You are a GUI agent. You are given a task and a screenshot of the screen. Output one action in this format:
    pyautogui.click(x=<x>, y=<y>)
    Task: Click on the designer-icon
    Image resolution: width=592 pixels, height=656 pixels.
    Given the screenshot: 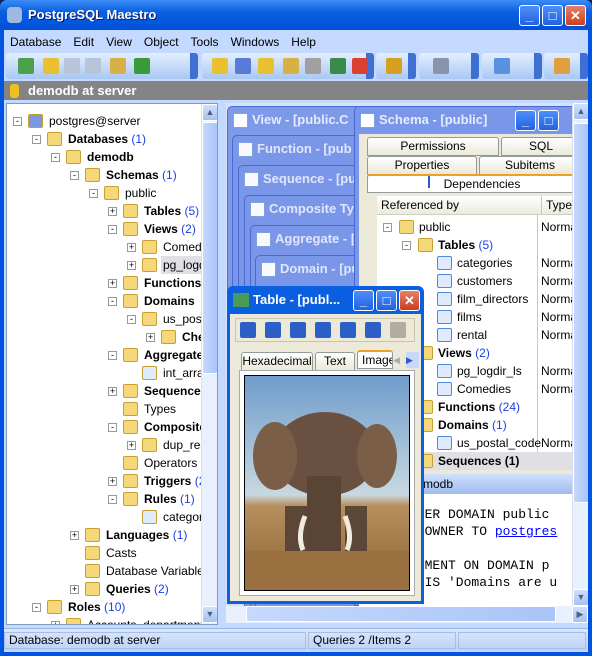 What is the action you would take?
    pyautogui.click(x=243, y=66)
    